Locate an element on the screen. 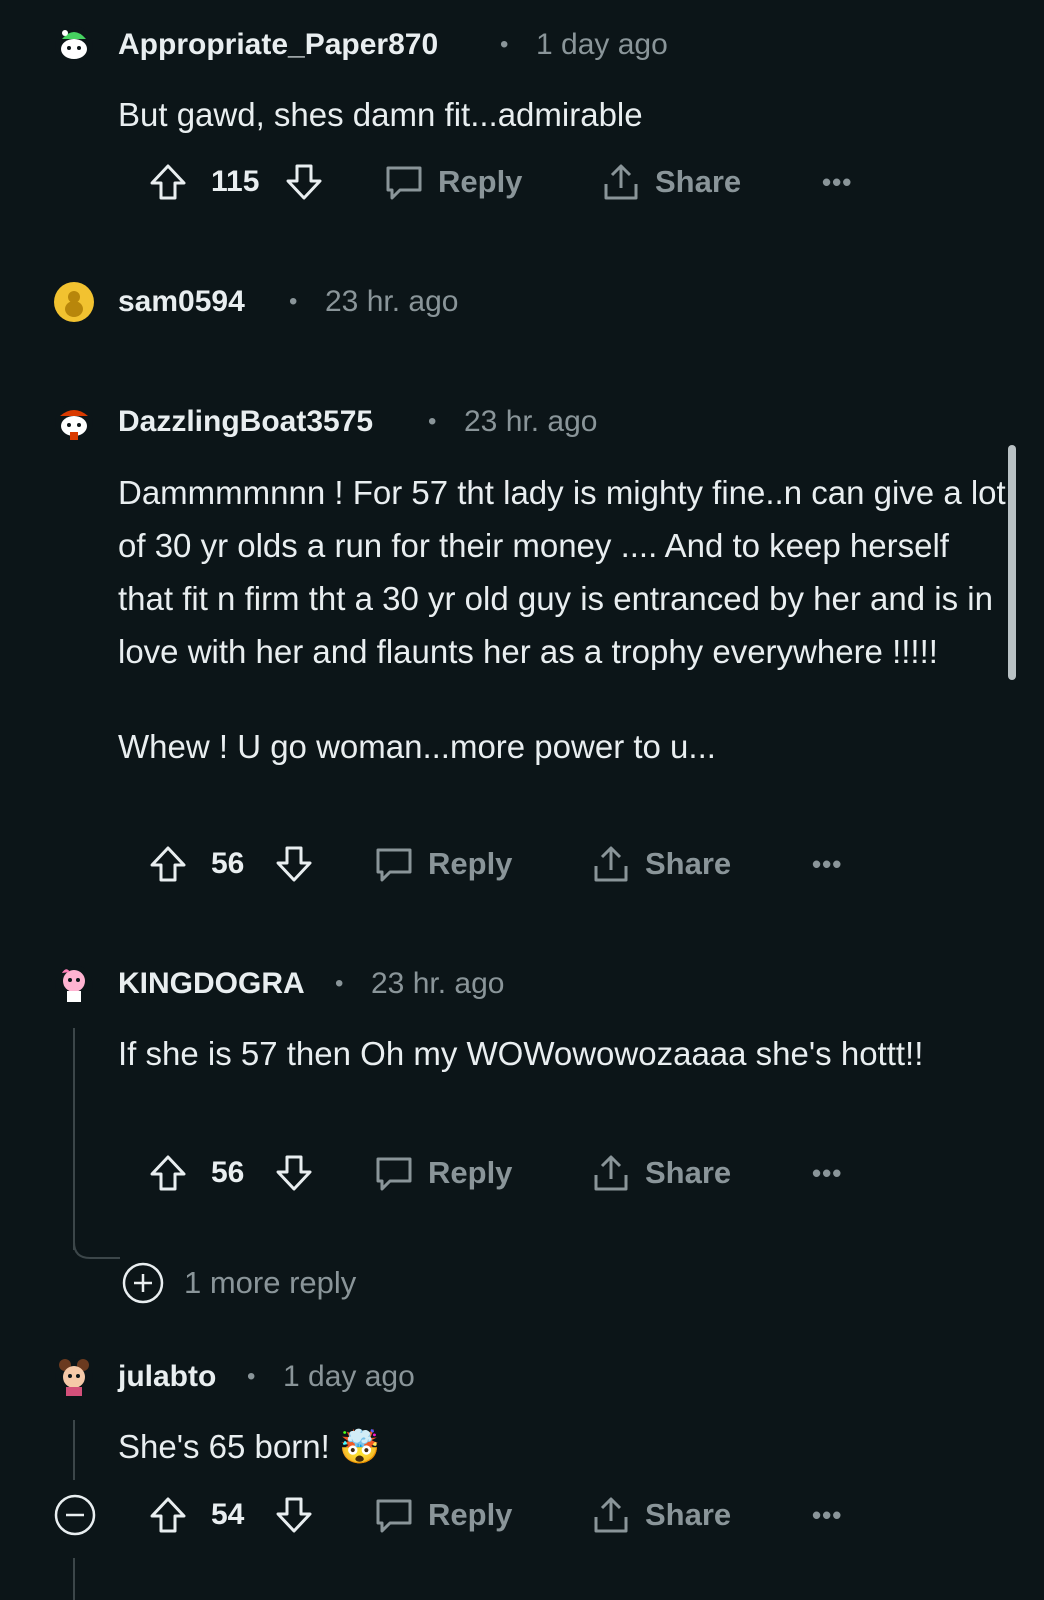  thread-connector is located at coordinates (96, 1244).